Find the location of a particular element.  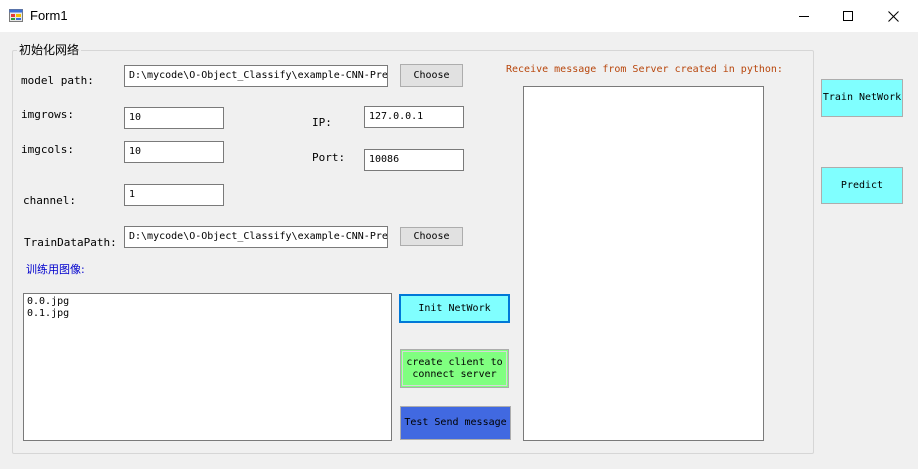

channel-field: 1 is located at coordinates (174, 195).